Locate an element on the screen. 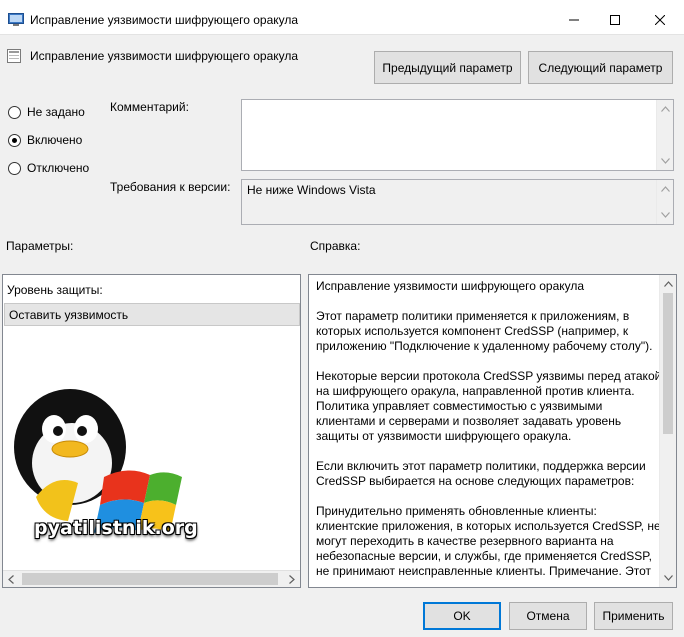  close-icon is located at coordinates (660, 20).